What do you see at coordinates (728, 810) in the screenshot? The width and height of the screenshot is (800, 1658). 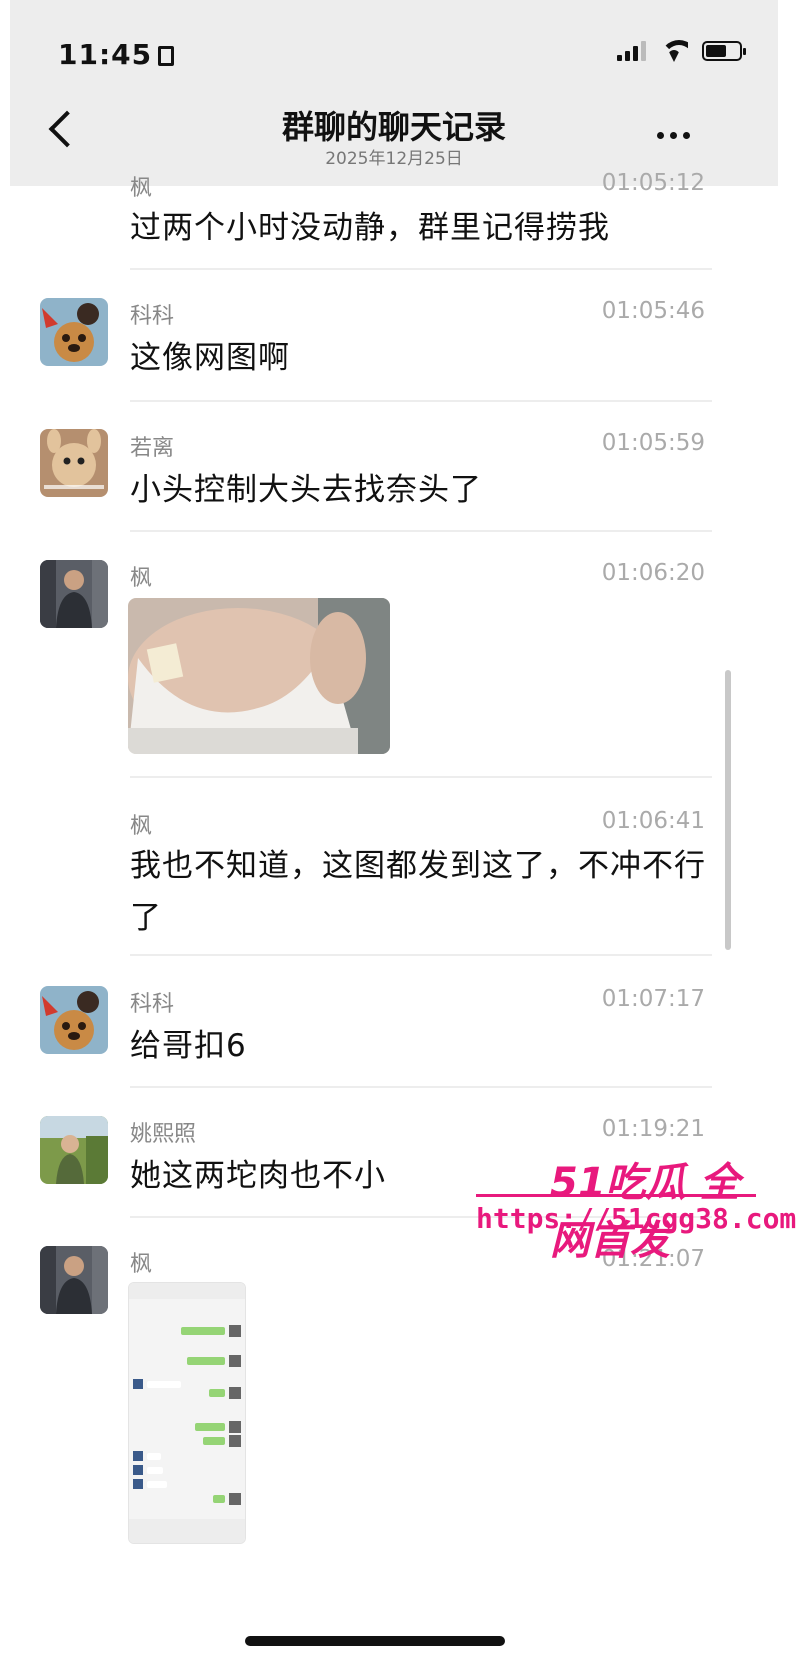 I see `scrollbar` at bounding box center [728, 810].